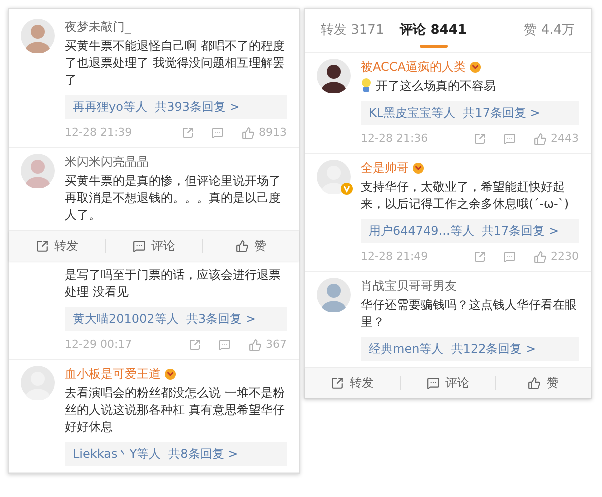 Image resolution: width=602 pixels, height=497 pixels. I want to click on comment-text: 开了这么场真的不容易, so click(436, 86).